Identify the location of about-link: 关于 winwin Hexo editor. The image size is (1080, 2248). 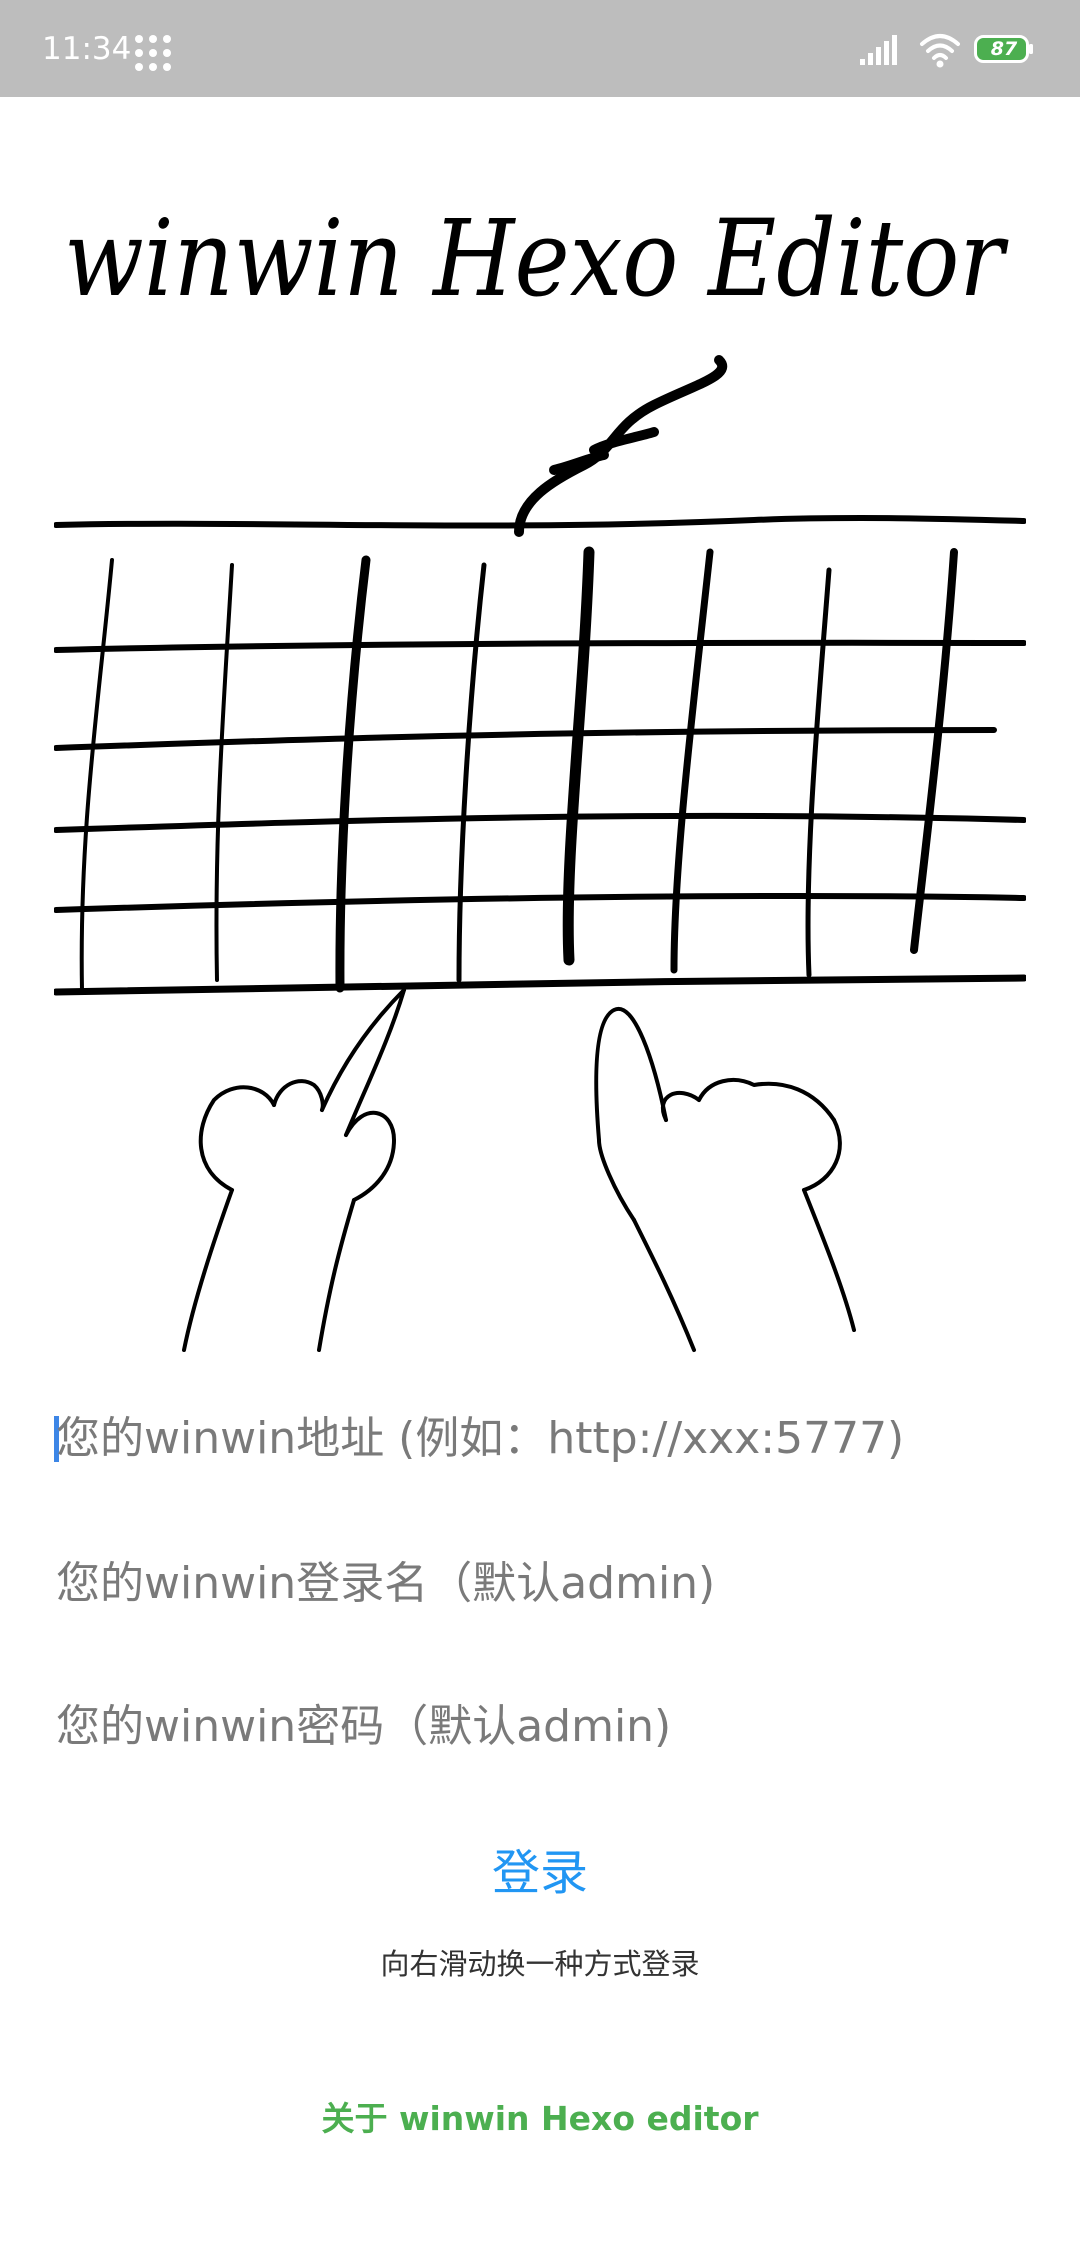
(540, 2119).